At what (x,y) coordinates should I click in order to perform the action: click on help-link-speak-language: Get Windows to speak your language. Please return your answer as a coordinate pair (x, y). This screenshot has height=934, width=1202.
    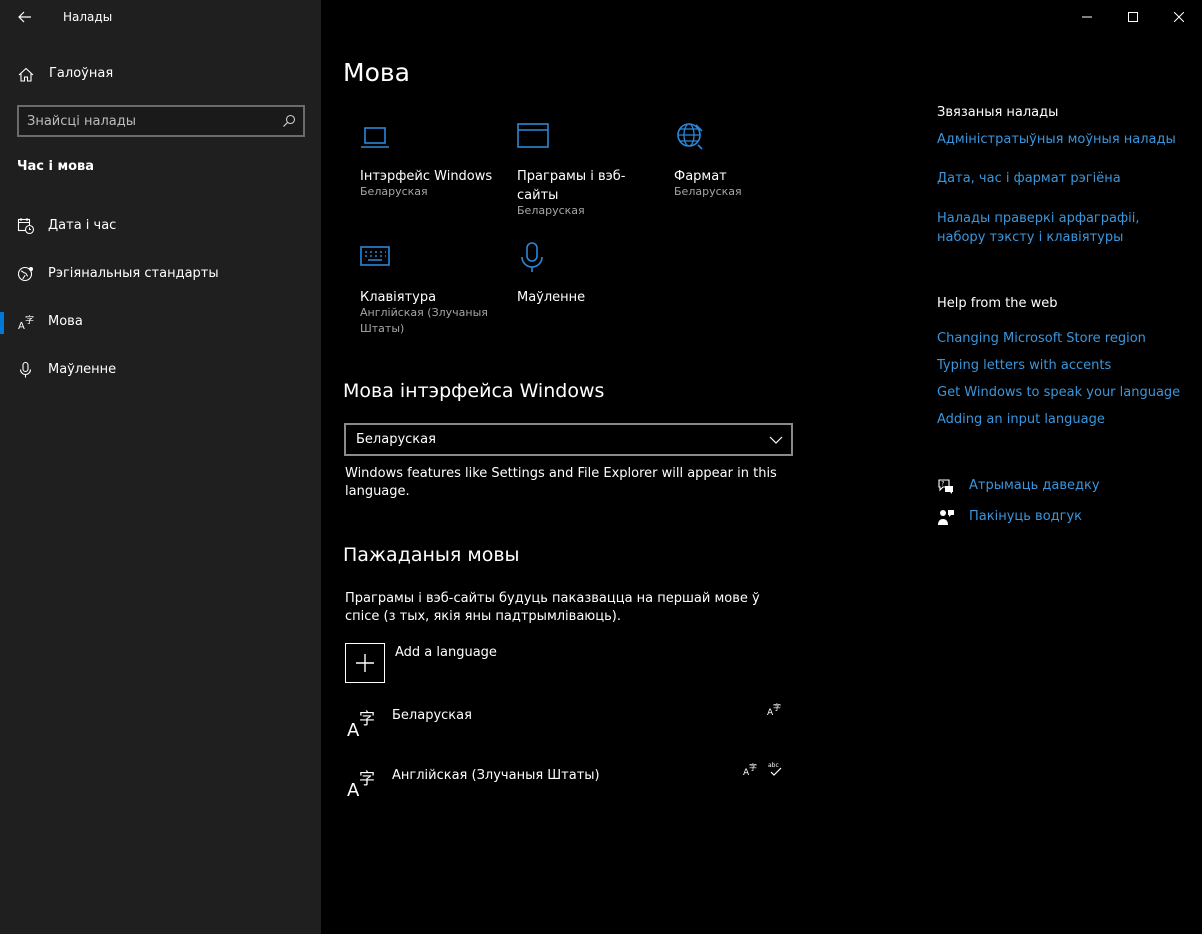
    Looking at the image, I should click on (1062, 392).